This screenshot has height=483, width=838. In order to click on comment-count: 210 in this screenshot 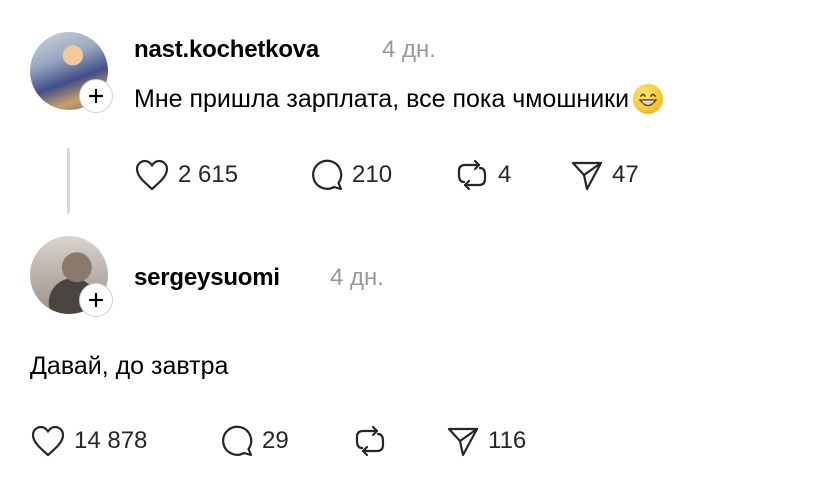, I will do `click(372, 174)`.